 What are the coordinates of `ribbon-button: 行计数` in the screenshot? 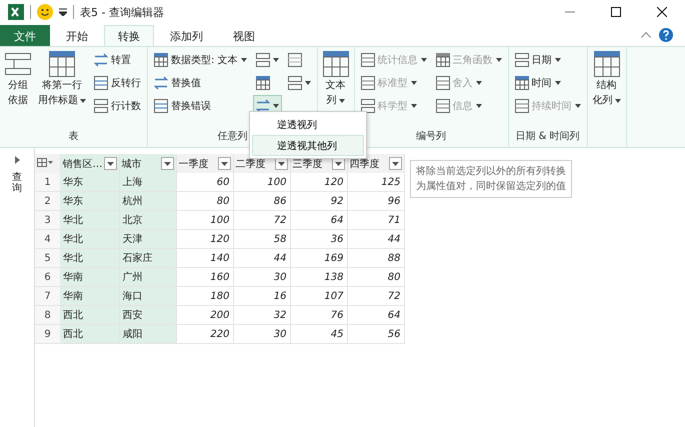 It's located at (117, 106).